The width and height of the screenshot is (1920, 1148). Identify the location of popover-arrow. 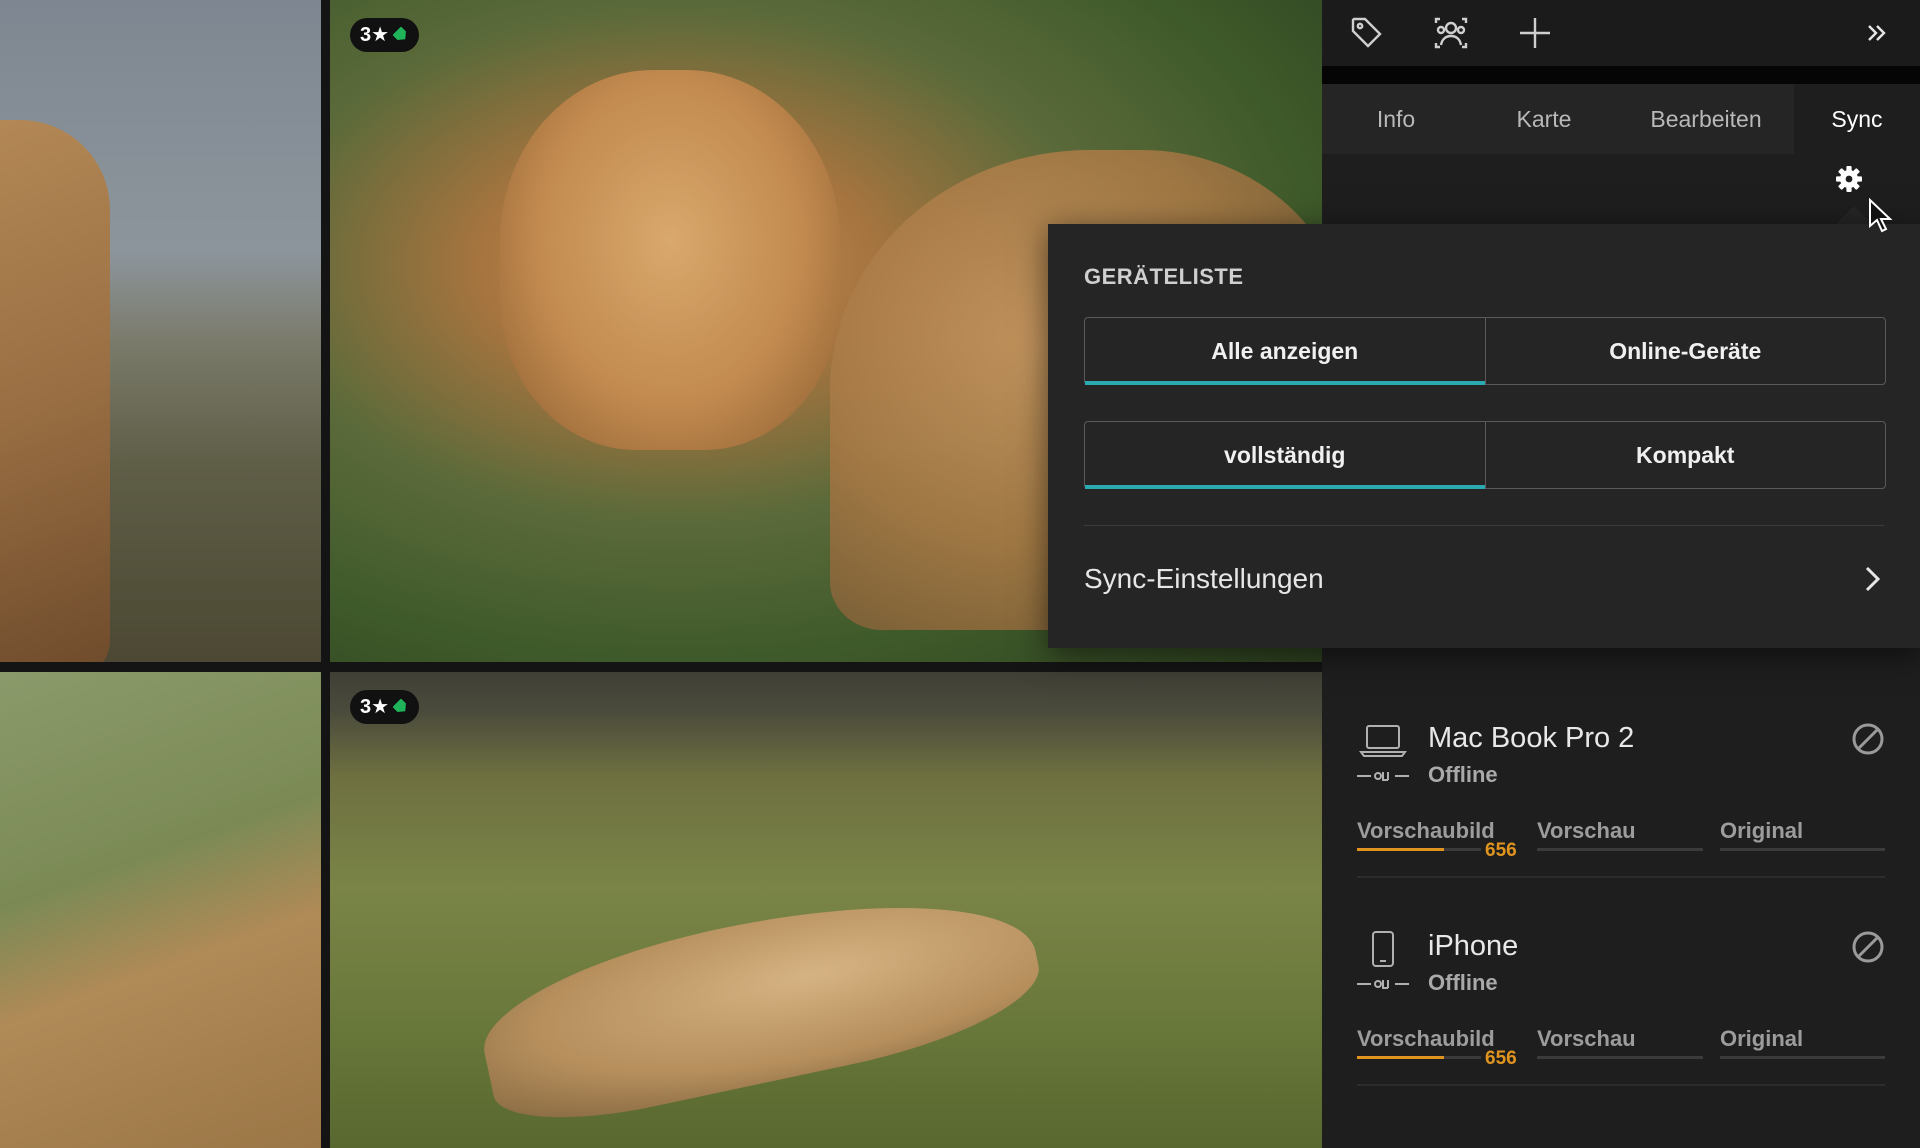
(1854, 215).